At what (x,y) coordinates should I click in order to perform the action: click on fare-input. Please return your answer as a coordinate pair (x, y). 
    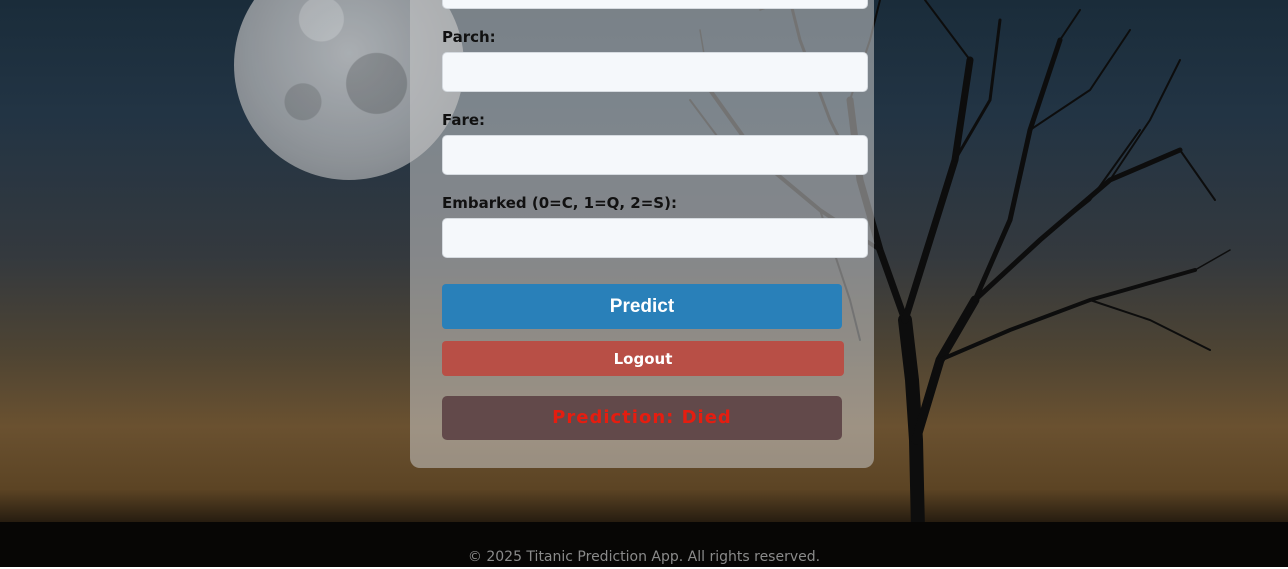
    Looking at the image, I should click on (655, 155).